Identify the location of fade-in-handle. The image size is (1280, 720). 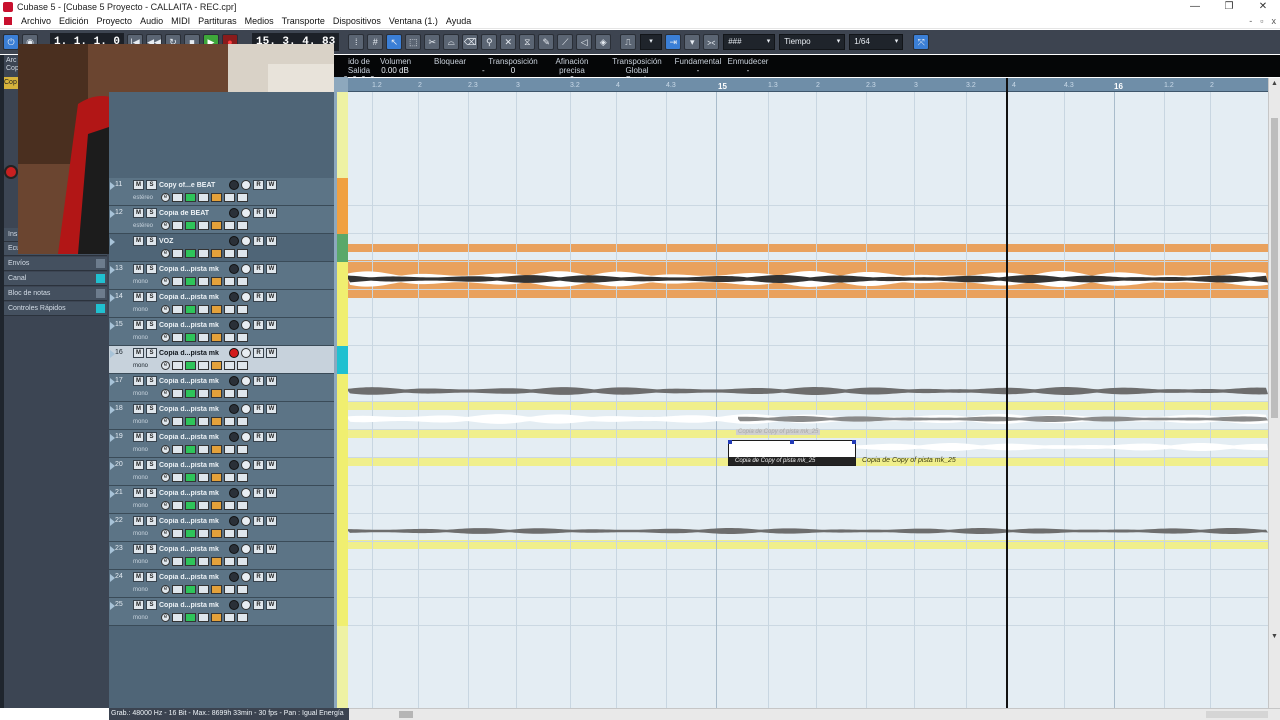
(730, 442).